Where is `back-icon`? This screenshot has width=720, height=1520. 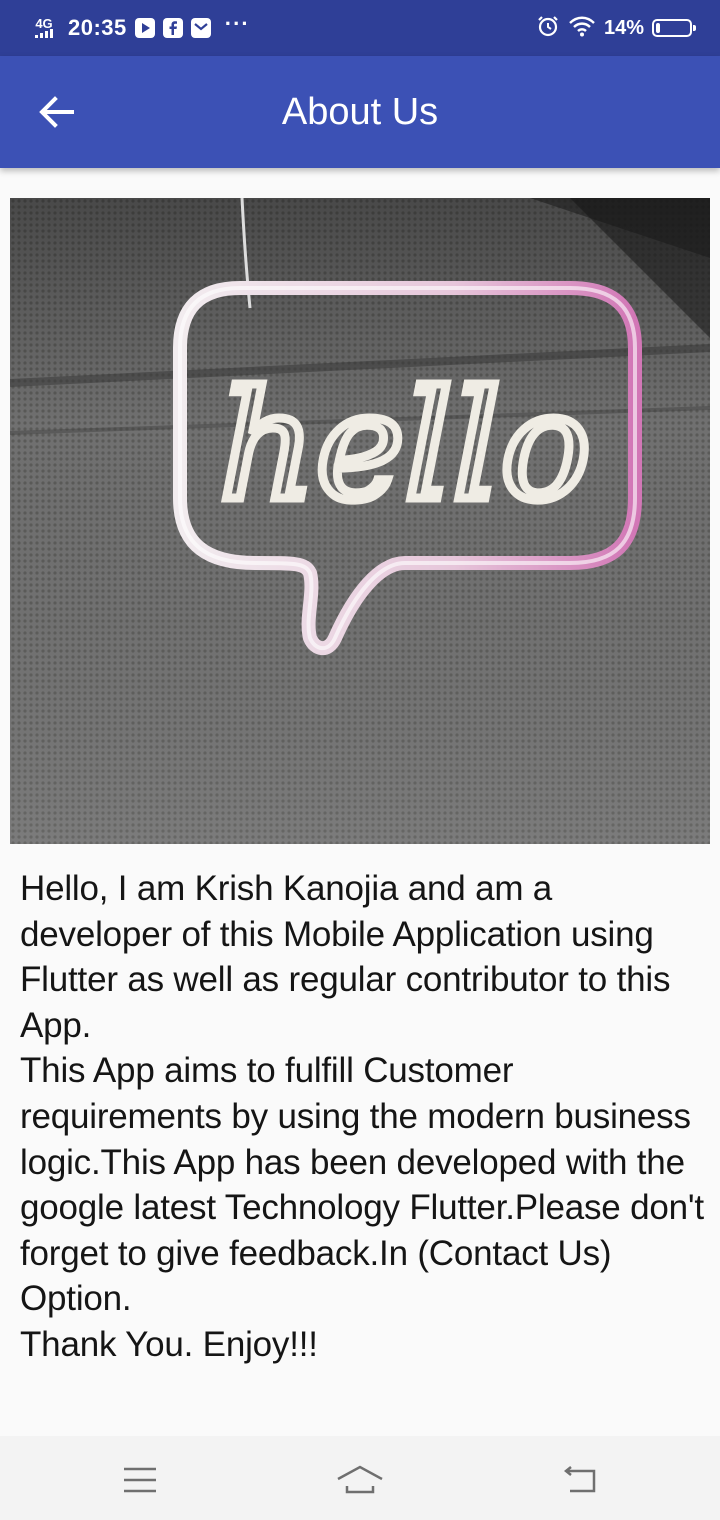 back-icon is located at coordinates (579, 1479).